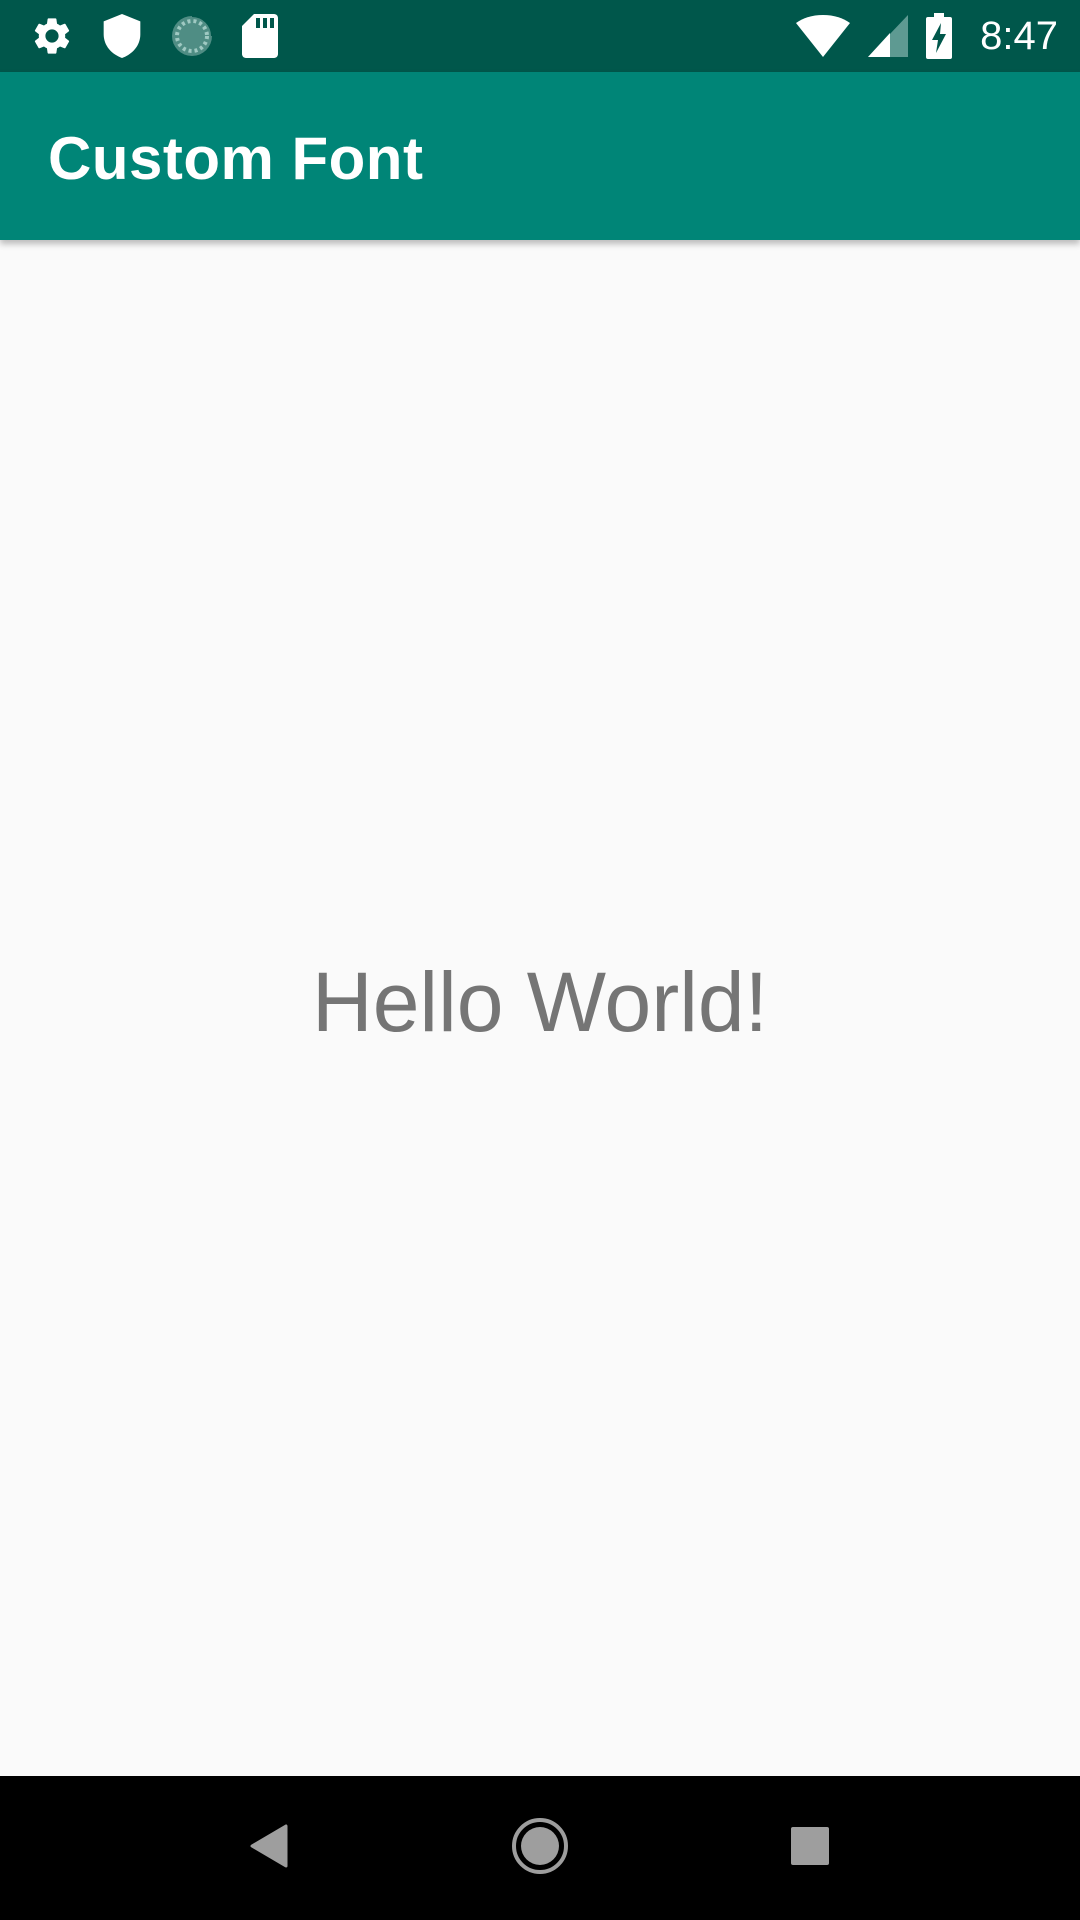  What do you see at coordinates (260, 36) in the screenshot?
I see `sd-card-icon` at bounding box center [260, 36].